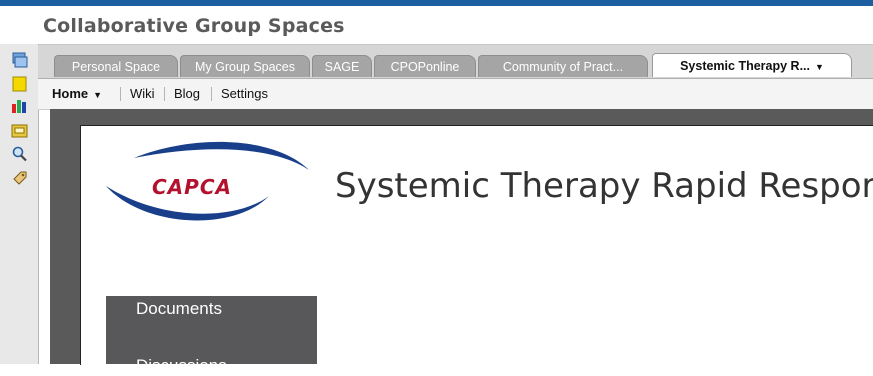  What do you see at coordinates (244, 93) in the screenshot?
I see `settings-link: Settings` at bounding box center [244, 93].